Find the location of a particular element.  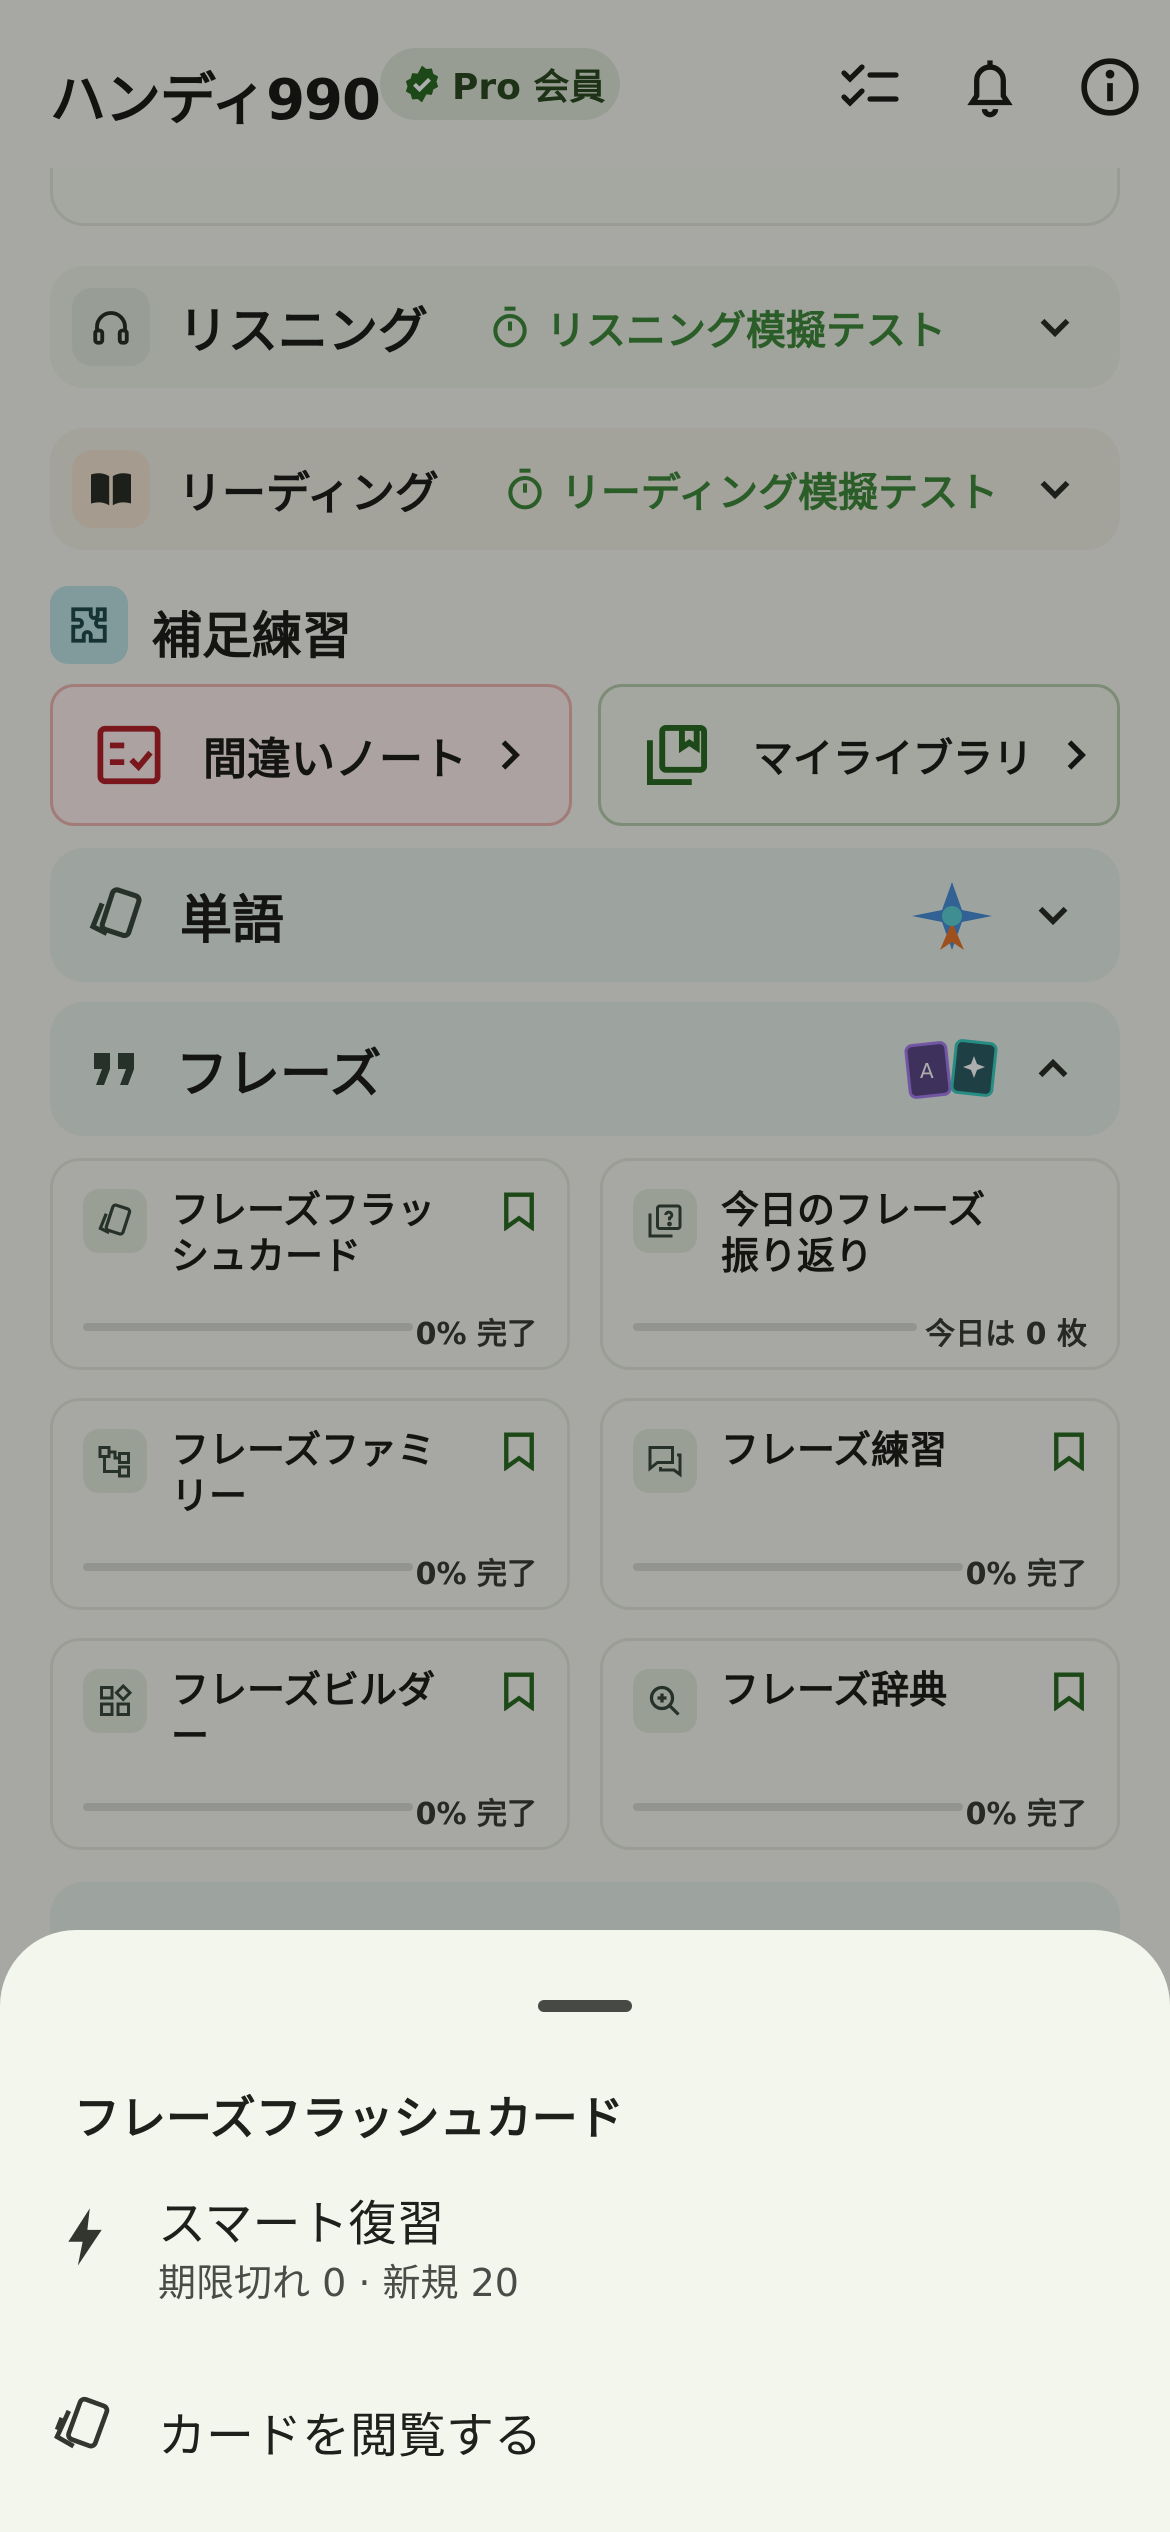

lightning-bolt-icon is located at coordinates (85, 2237).